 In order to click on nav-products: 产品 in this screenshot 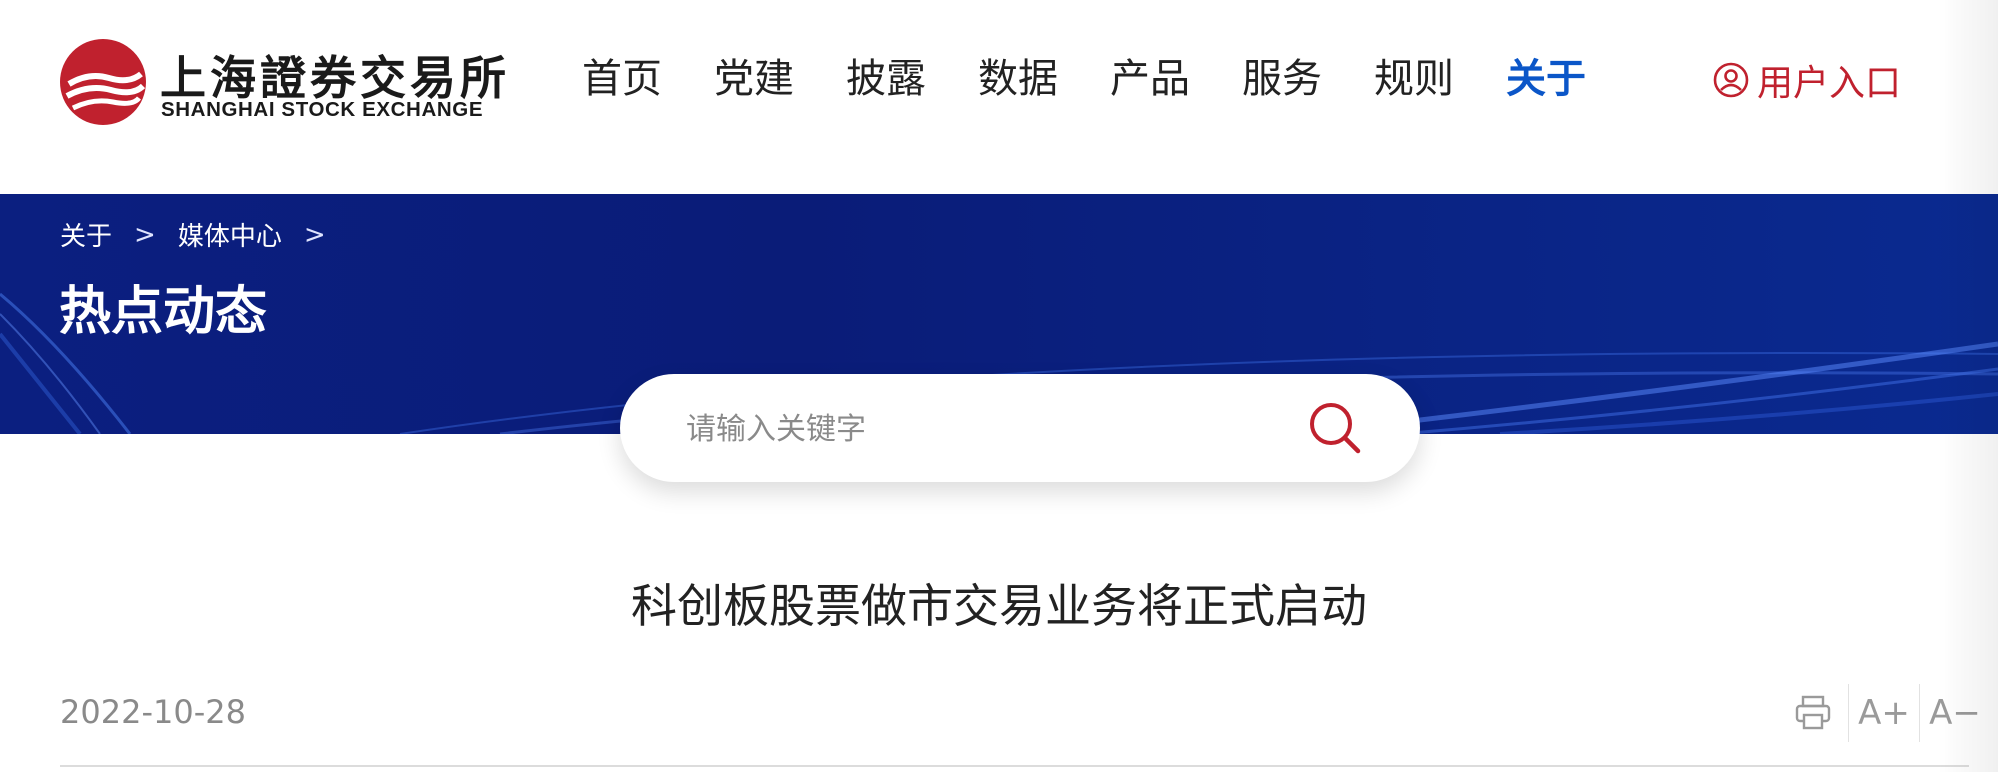, I will do `click(1150, 79)`.